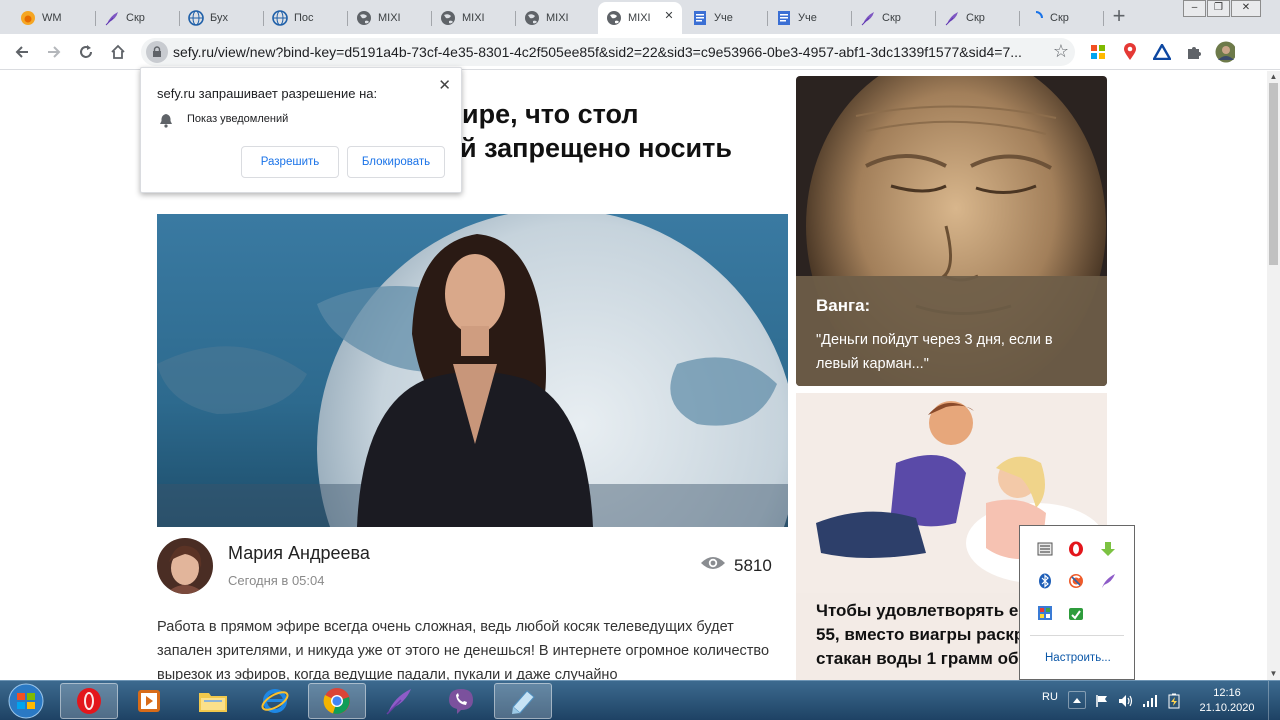 This screenshot has height=720, width=1280. Describe the element at coordinates (1218, 8) in the screenshot. I see `maximize-button: ❐` at that location.